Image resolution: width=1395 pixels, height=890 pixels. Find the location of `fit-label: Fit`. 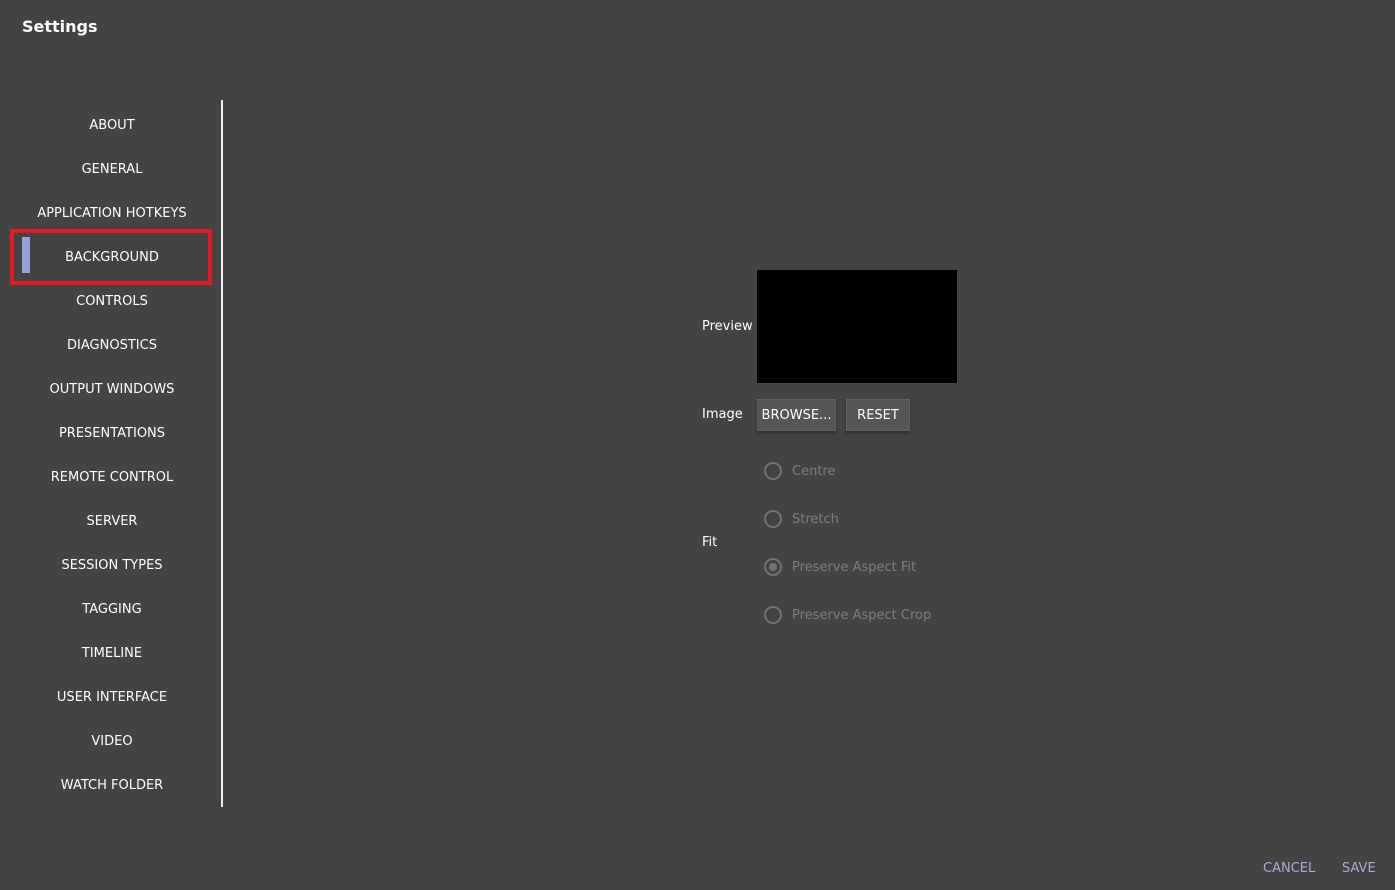

fit-label: Fit is located at coordinates (710, 542).